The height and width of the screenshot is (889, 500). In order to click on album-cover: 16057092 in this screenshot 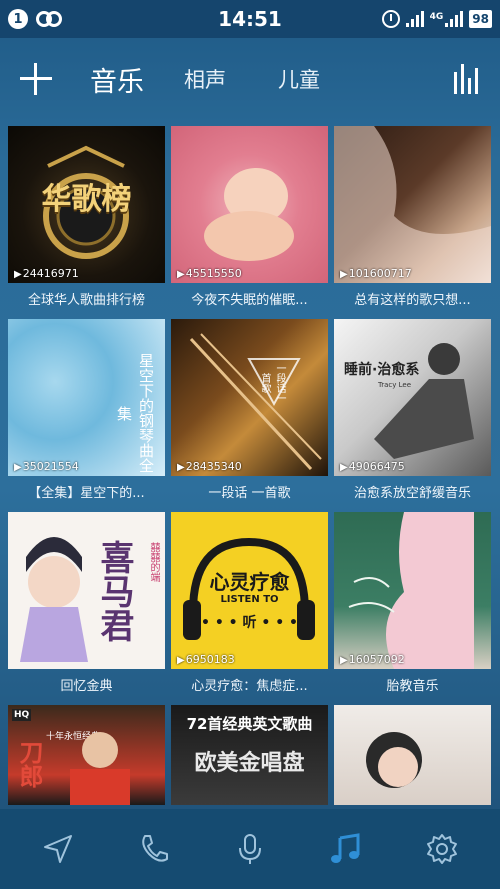, I will do `click(412, 590)`.